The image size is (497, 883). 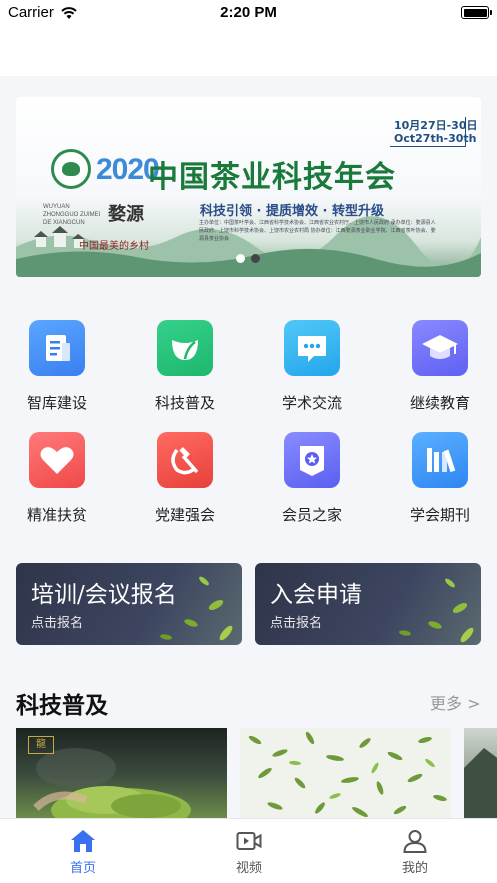 What do you see at coordinates (126, 214) in the screenshot?
I see `banner-calligraphy: 婺源` at bounding box center [126, 214].